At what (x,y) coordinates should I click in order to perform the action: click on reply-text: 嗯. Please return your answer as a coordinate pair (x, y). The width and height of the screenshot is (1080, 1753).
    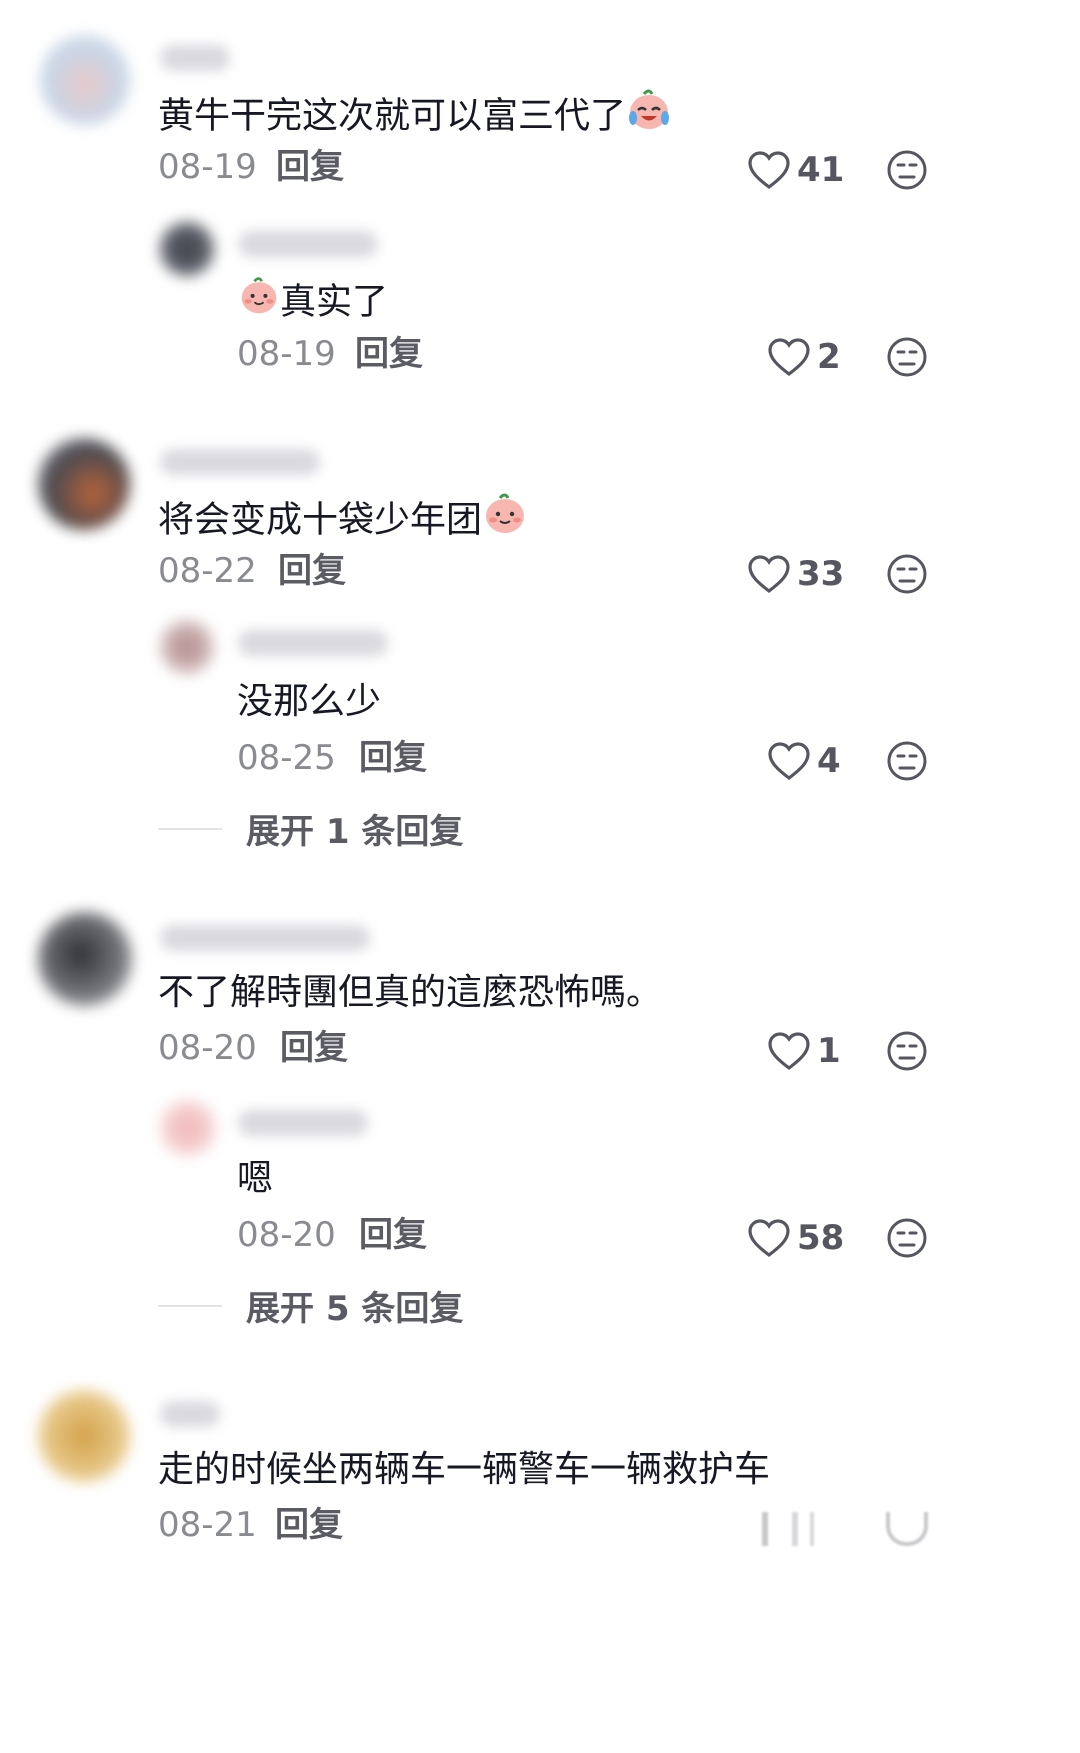
    Looking at the image, I should click on (255, 1178).